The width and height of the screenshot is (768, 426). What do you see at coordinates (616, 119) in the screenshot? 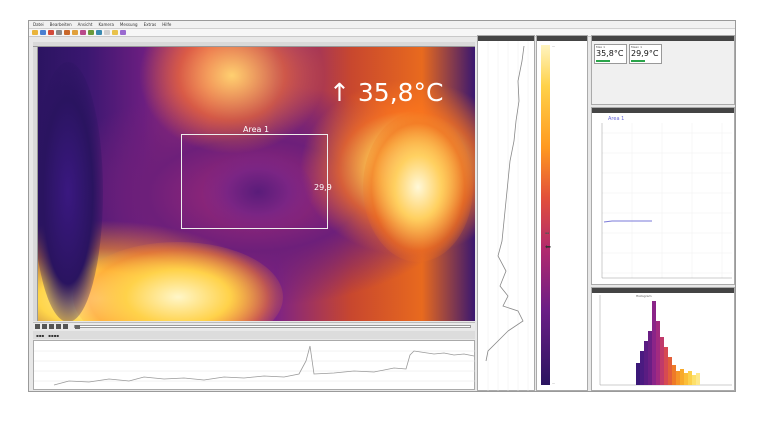
I see `trend-title: Area 1` at bounding box center [616, 119].